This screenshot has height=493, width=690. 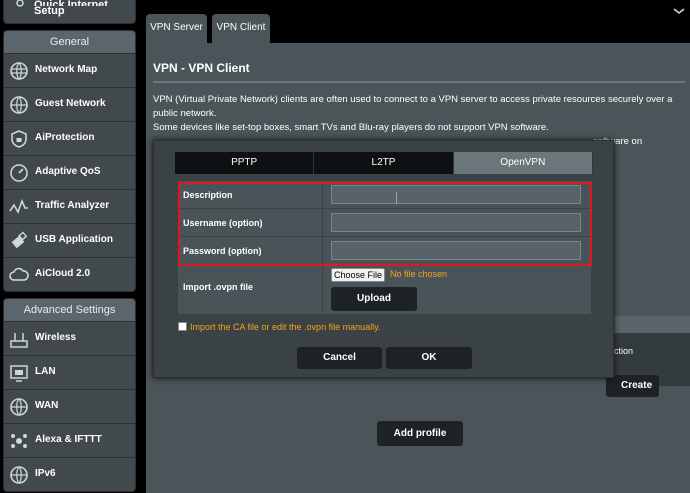 I want to click on sidebar-item-label: Guest Network, so click(x=70, y=103).